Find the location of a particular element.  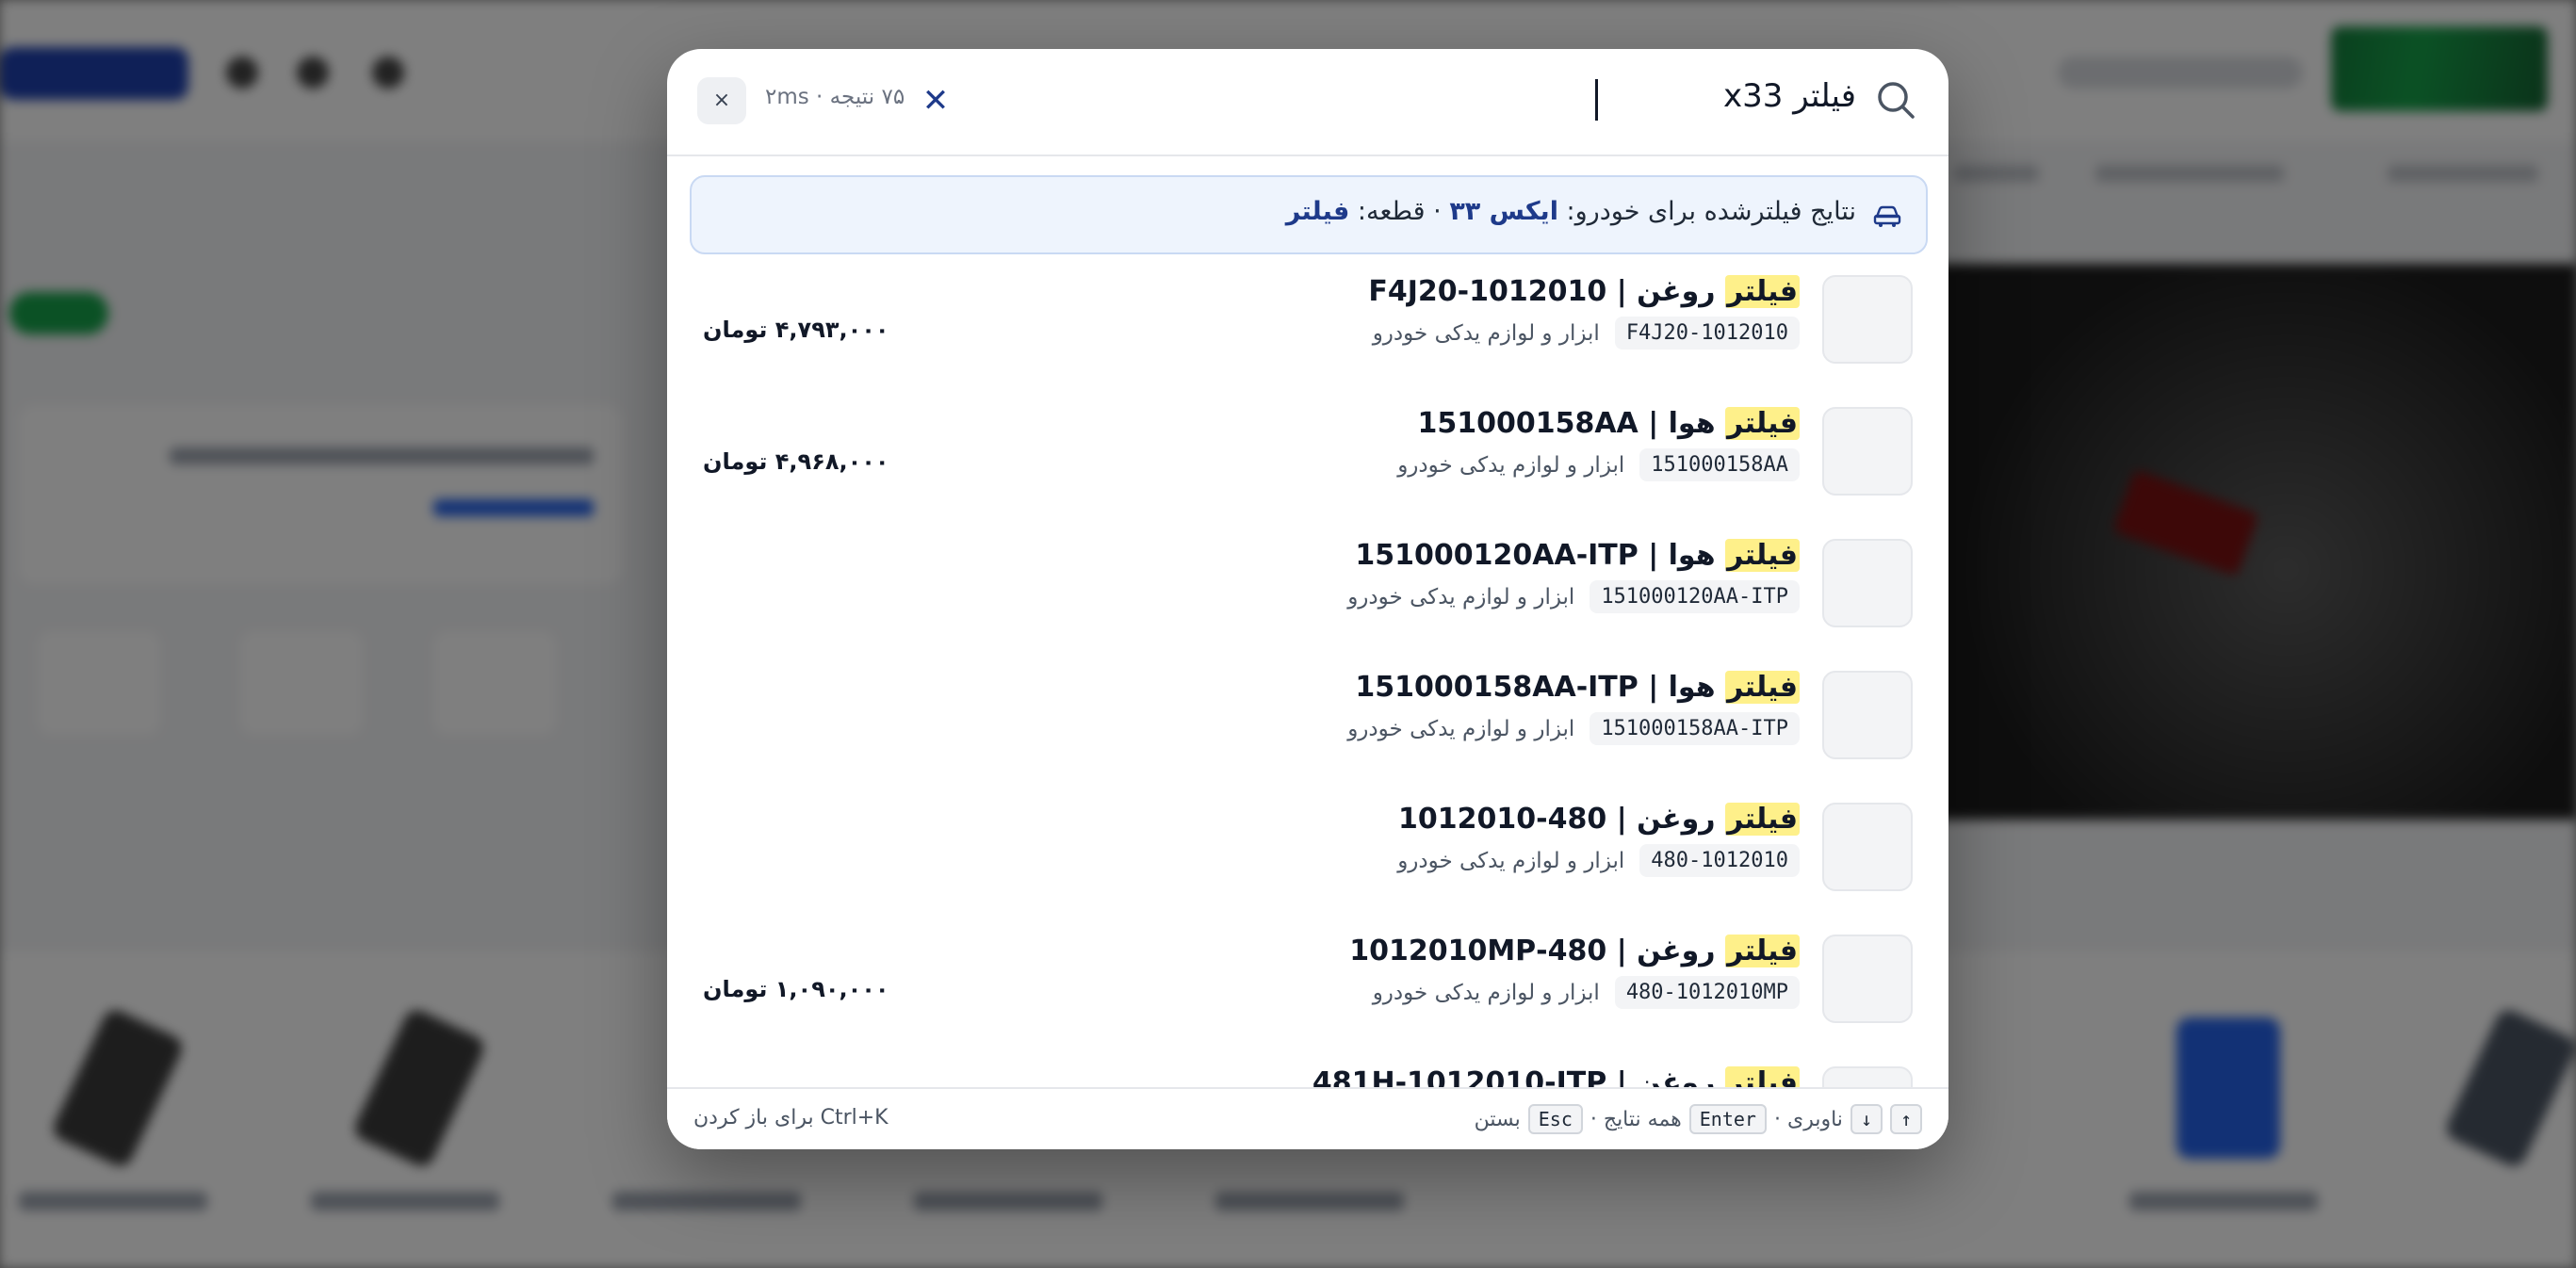

result-meta: 151000120AA-ITP ابزار و لوازم یدکی خودرو is located at coordinates (1573, 596).